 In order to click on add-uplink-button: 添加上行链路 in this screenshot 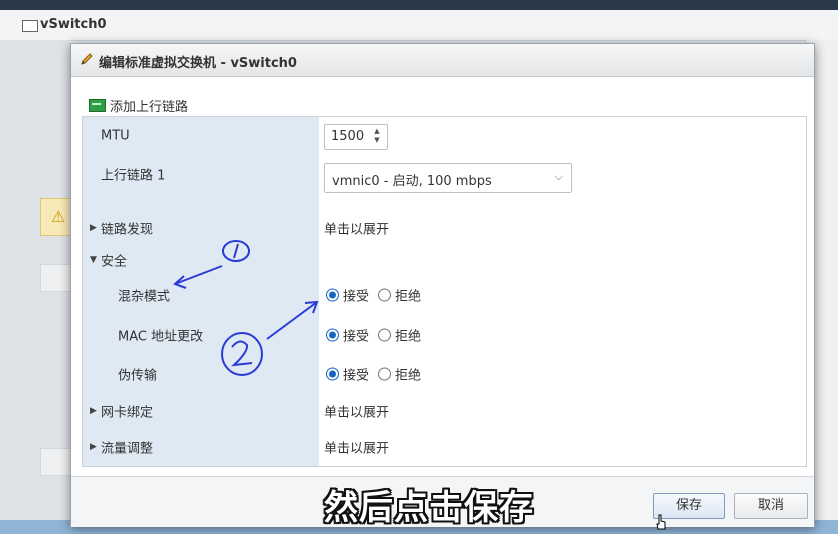, I will do `click(138, 105)`.